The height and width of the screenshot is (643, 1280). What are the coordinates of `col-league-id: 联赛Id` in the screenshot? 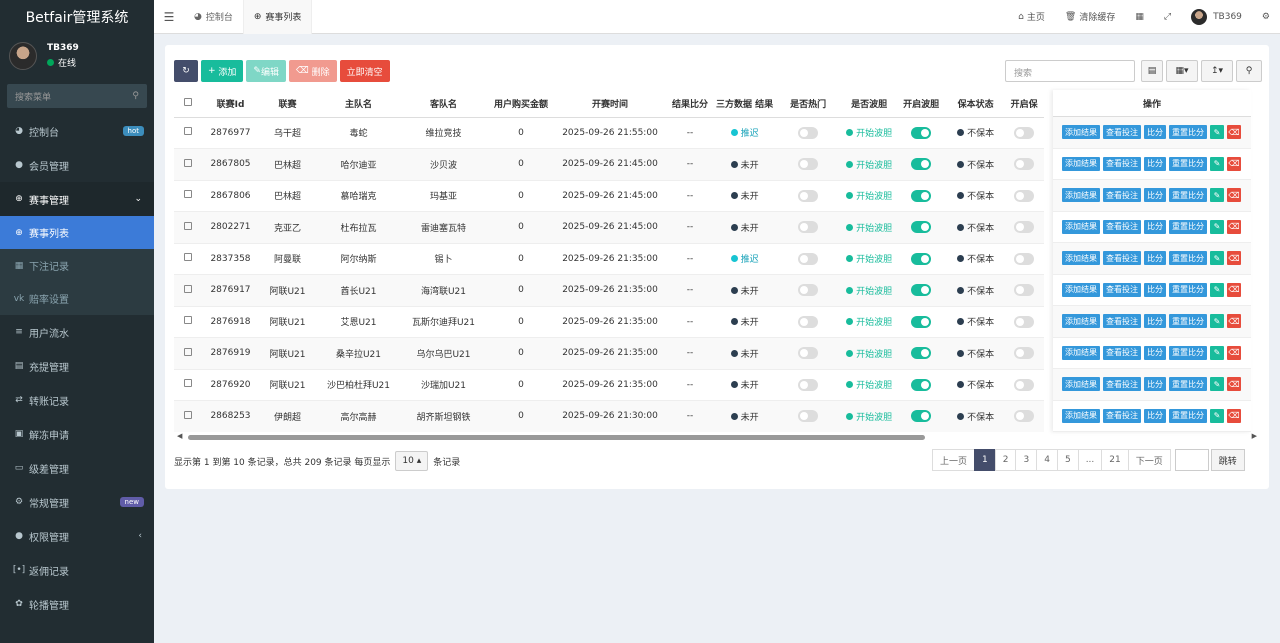 It's located at (230, 104).